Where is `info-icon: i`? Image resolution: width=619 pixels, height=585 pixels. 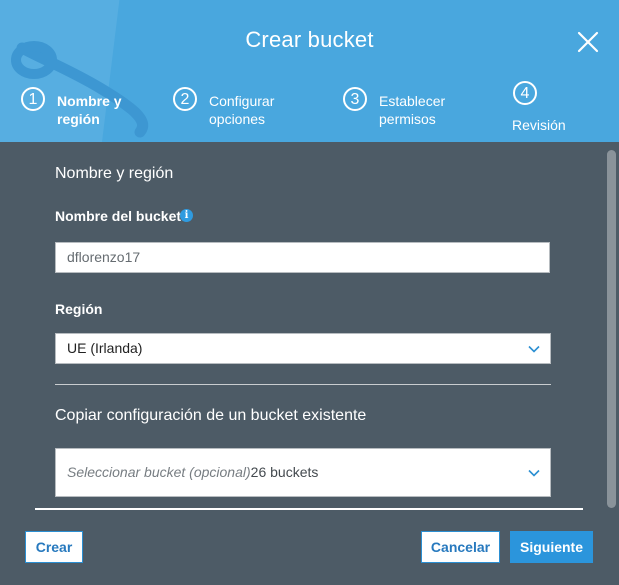
info-icon: i is located at coordinates (186, 215).